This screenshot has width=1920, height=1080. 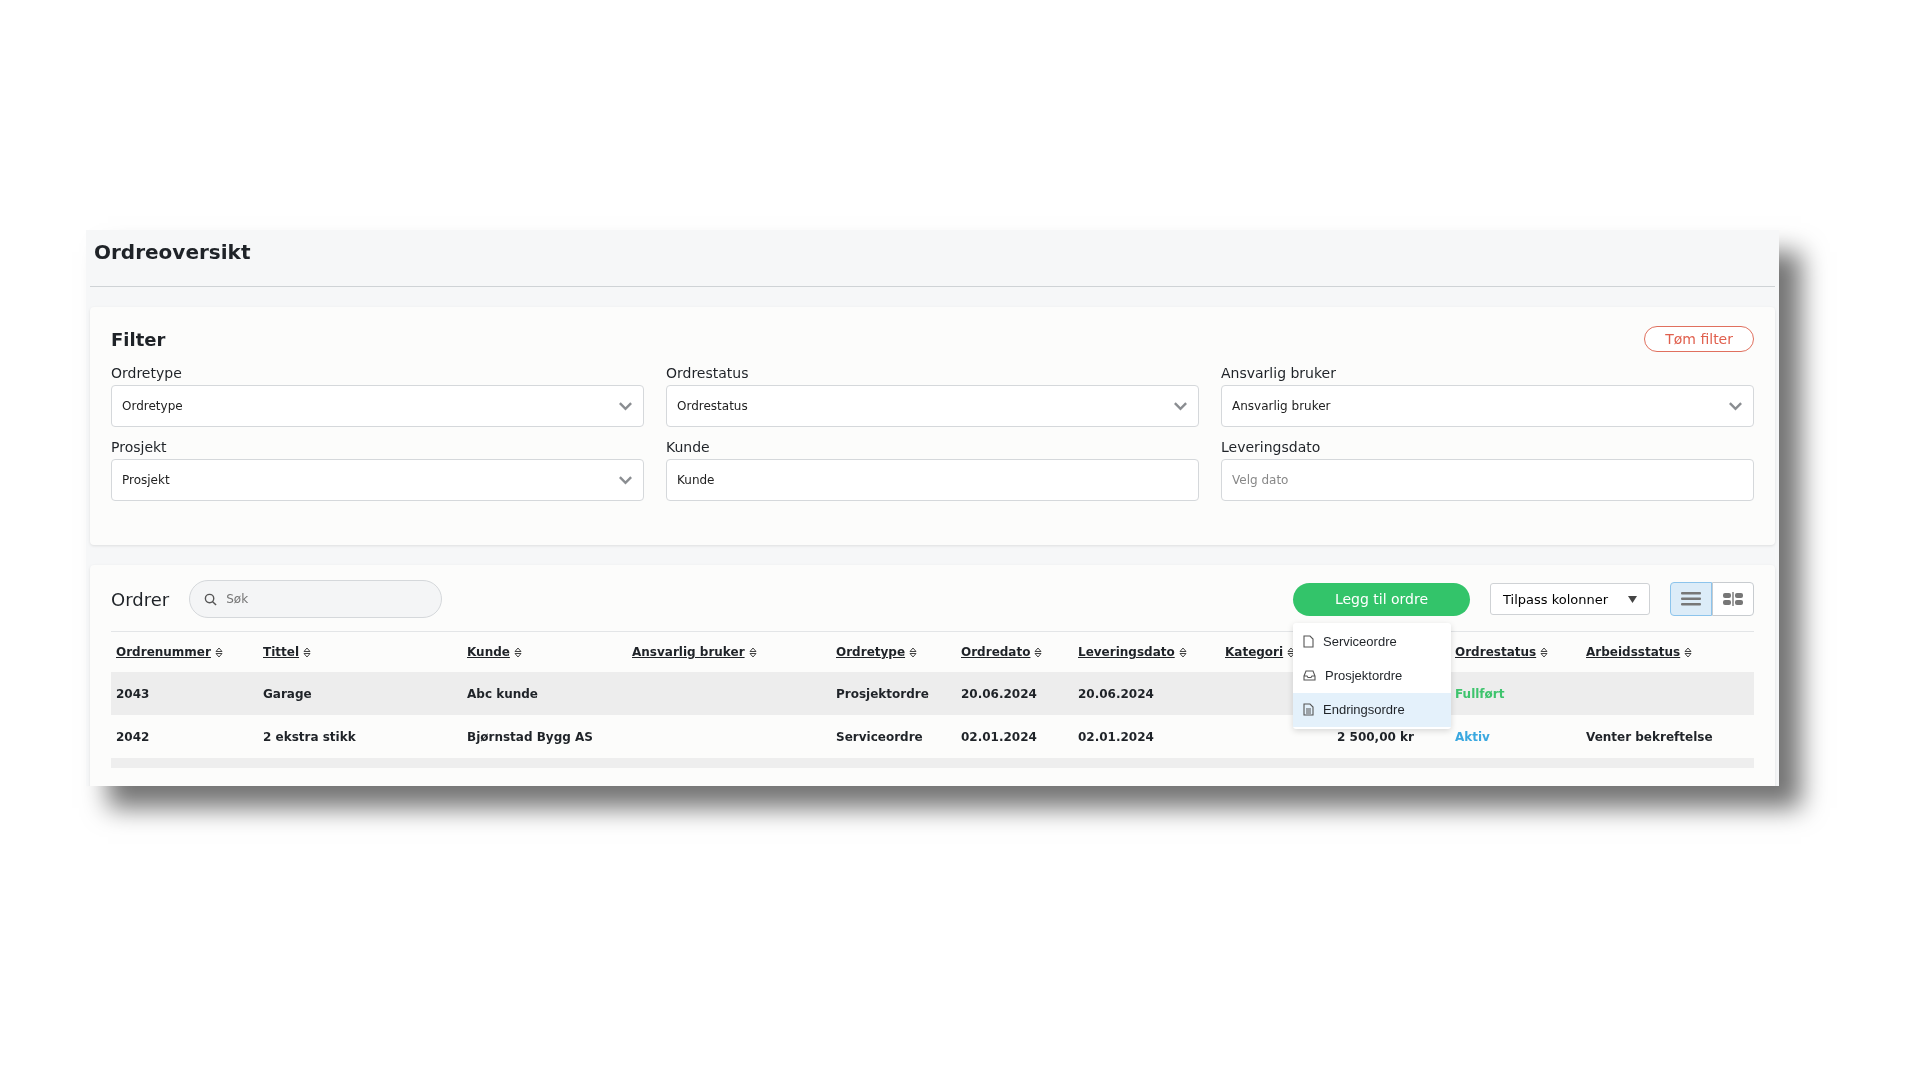 What do you see at coordinates (1309, 675) in the screenshot?
I see `inbox-tray-icon` at bounding box center [1309, 675].